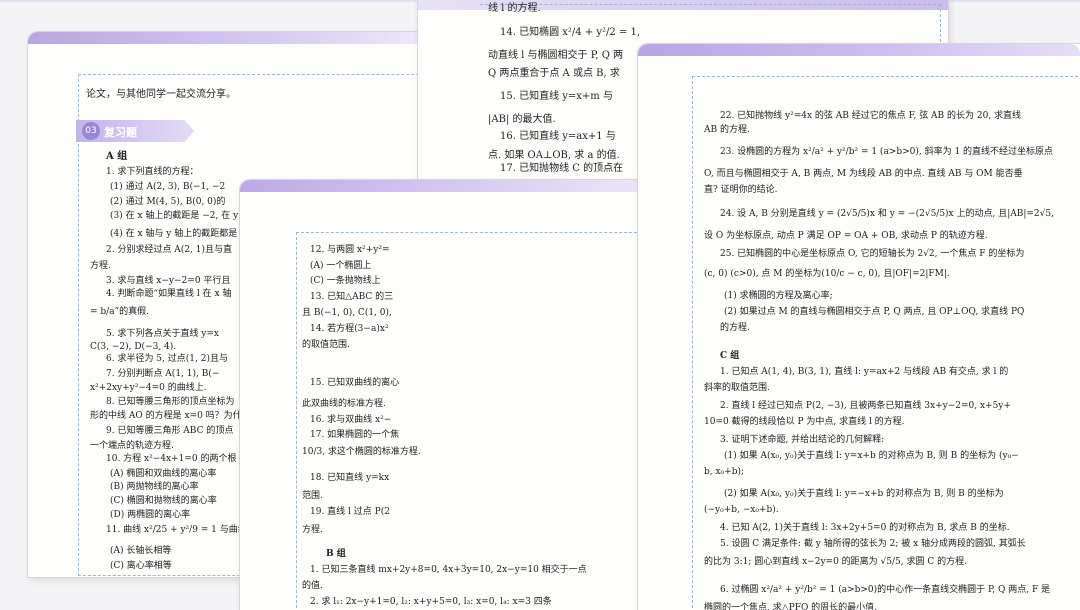  Describe the element at coordinates (168, 202) in the screenshot. I see `problem-line: (2) 通过 M(4, 5), B(0, 0)的` at that location.